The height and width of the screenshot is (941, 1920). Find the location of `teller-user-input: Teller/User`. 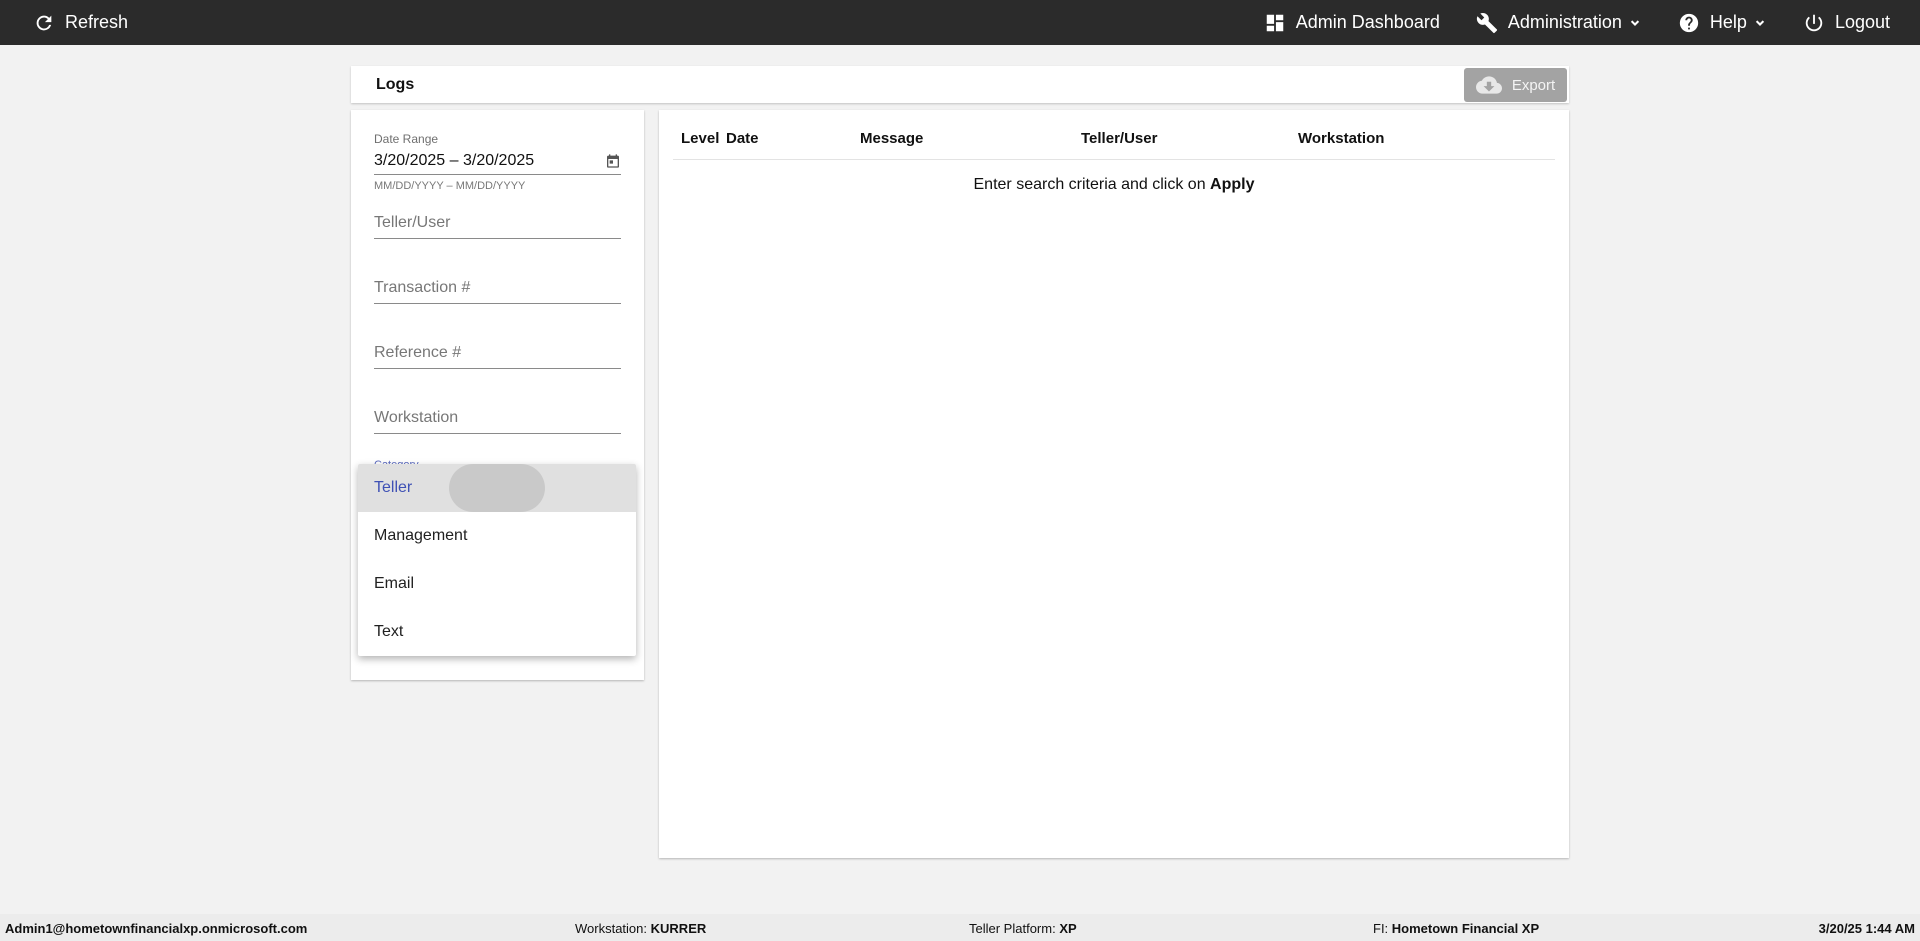

teller-user-input: Teller/User is located at coordinates (497, 223).